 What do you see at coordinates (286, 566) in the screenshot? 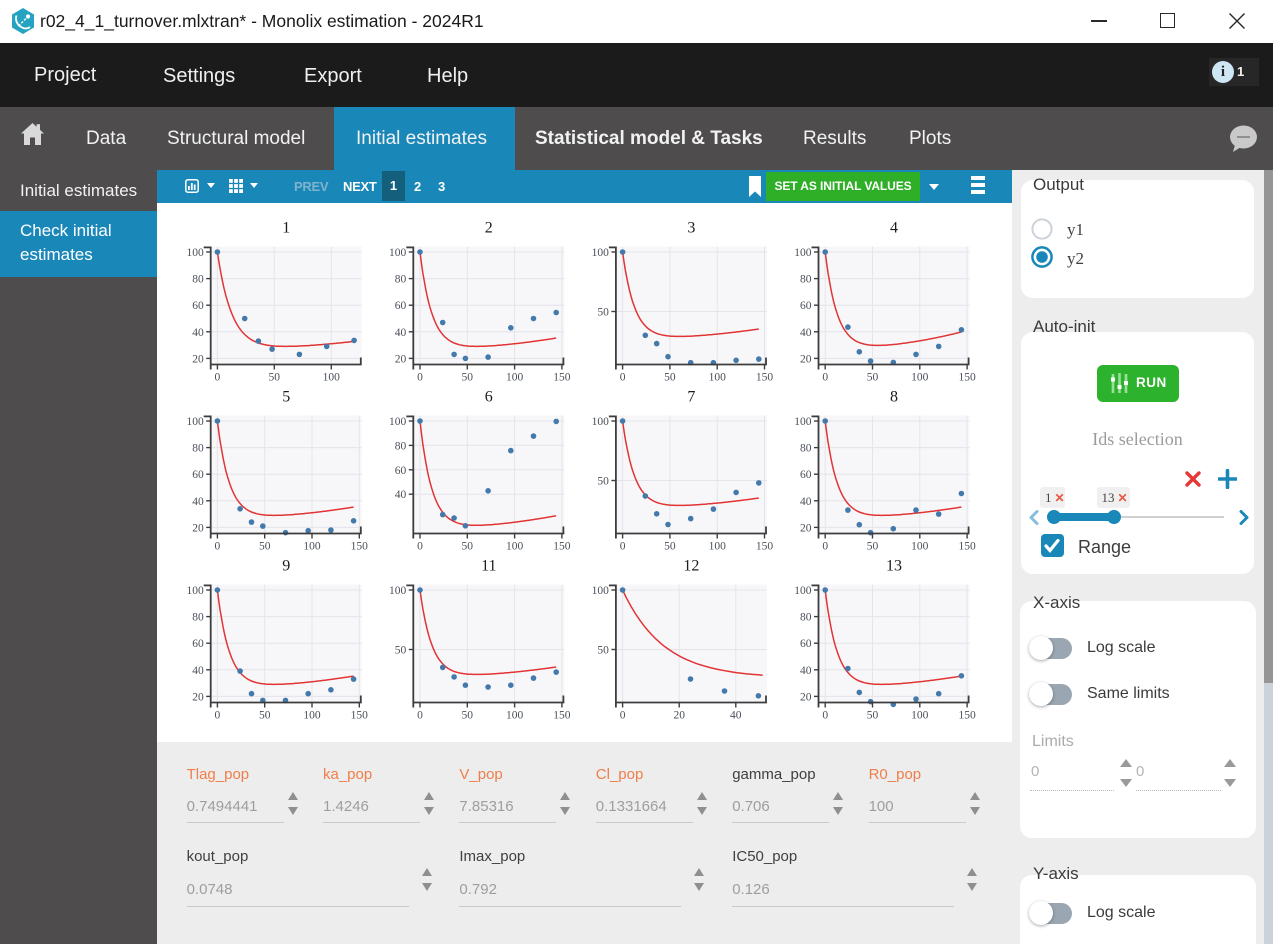
I see `svg-text: 9` at bounding box center [286, 566].